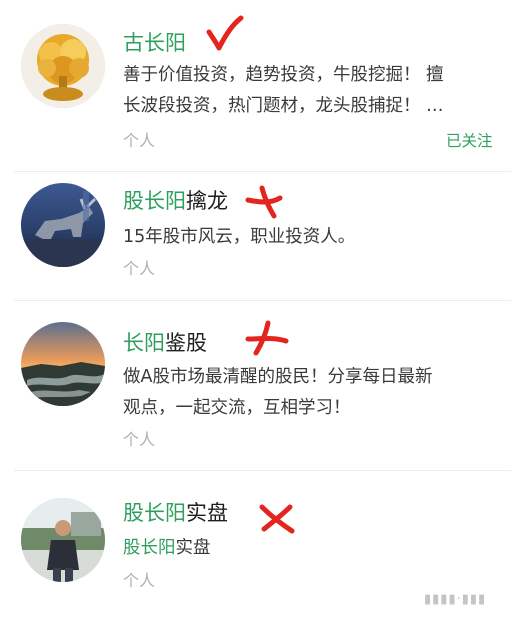 The image size is (517, 618). I want to click on avatar-bull, so click(63, 225).